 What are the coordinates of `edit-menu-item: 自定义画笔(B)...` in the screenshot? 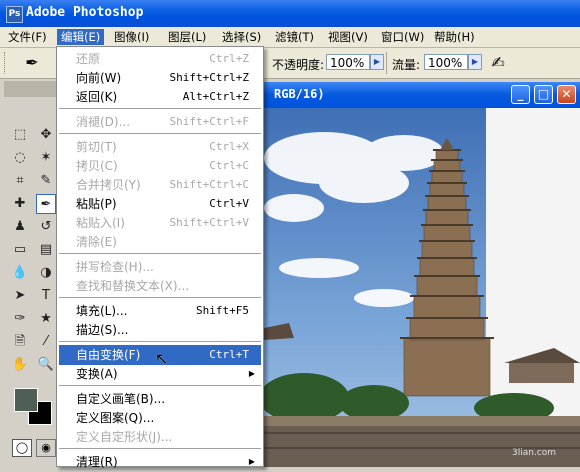 It's located at (160, 399).